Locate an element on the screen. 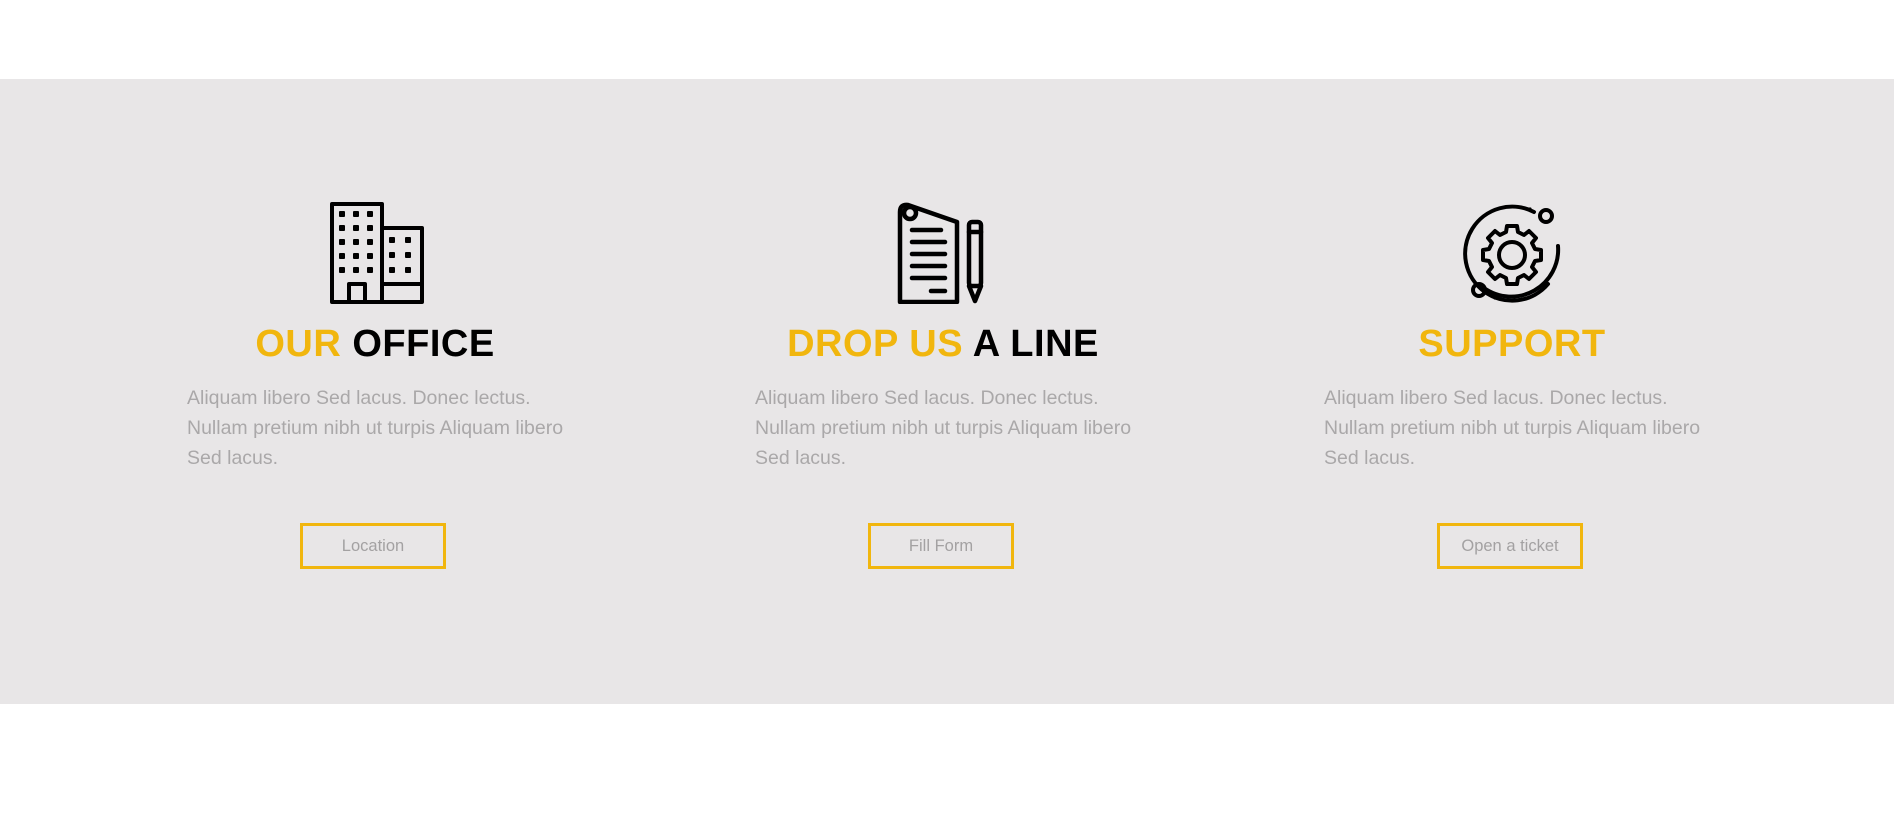 The width and height of the screenshot is (1894, 821). open-ticket-button: Open a ticket is located at coordinates (1510, 546).